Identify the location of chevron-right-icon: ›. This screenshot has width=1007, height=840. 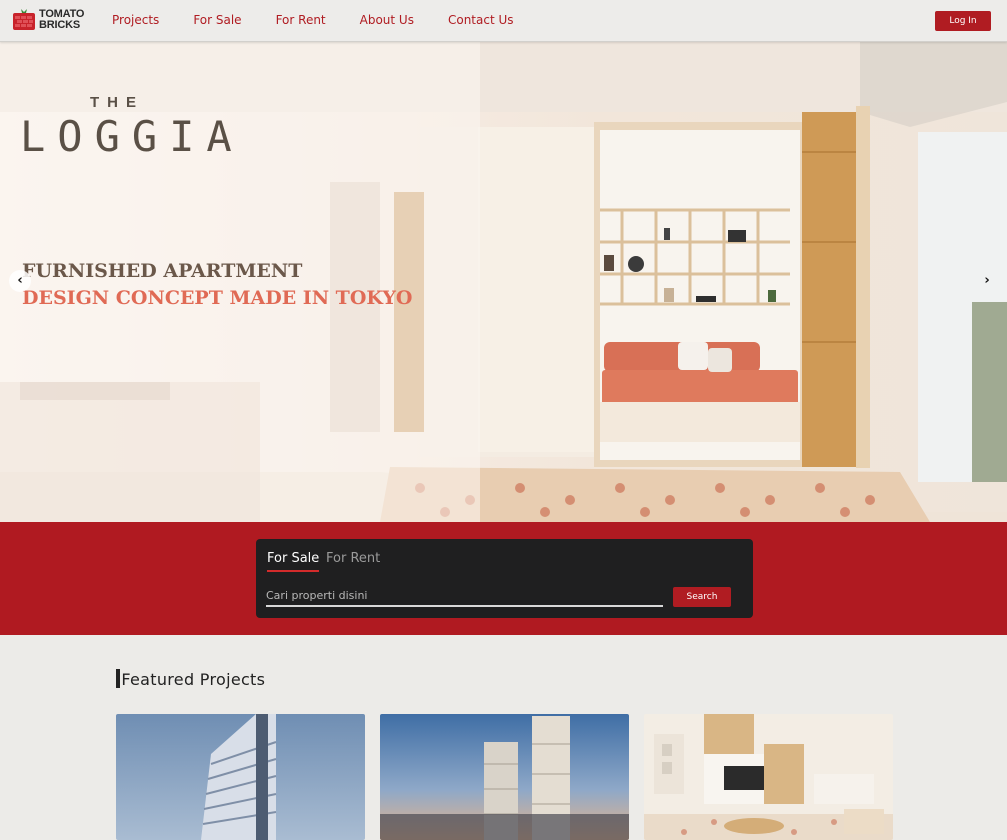
(987, 280).